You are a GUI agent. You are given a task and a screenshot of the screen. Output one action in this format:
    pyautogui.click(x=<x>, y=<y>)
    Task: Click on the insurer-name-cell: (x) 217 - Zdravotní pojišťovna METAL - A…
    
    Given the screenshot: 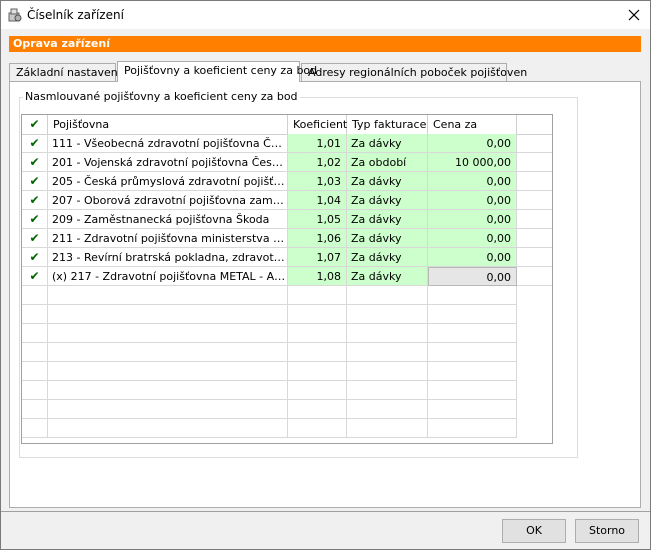 What is the action you would take?
    pyautogui.click(x=168, y=276)
    